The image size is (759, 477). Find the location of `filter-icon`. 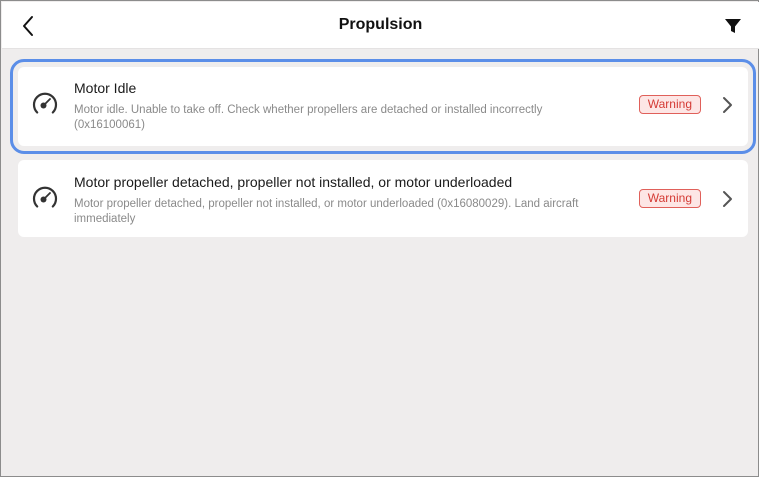

filter-icon is located at coordinates (733, 26).